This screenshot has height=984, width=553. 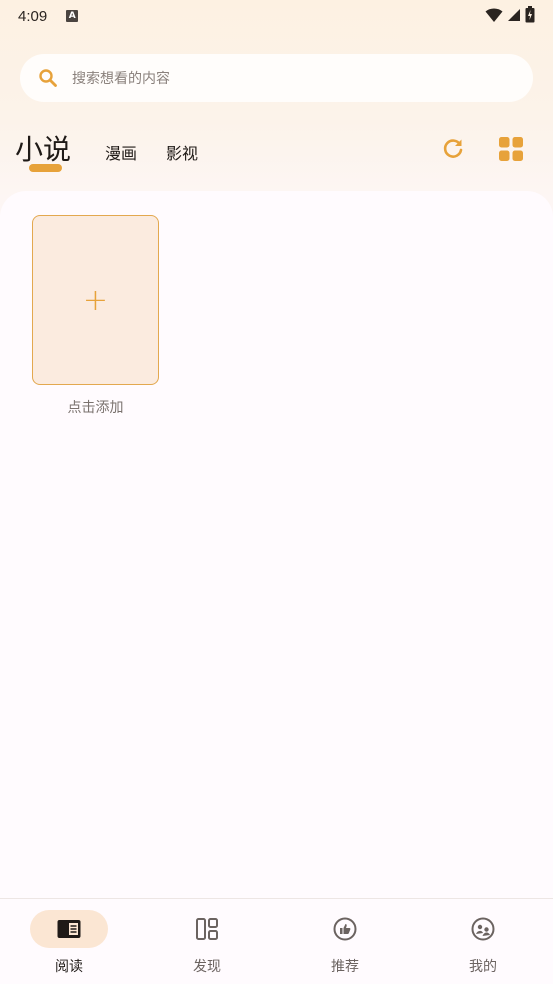 I want to click on tab-indicator, so click(x=45, y=168).